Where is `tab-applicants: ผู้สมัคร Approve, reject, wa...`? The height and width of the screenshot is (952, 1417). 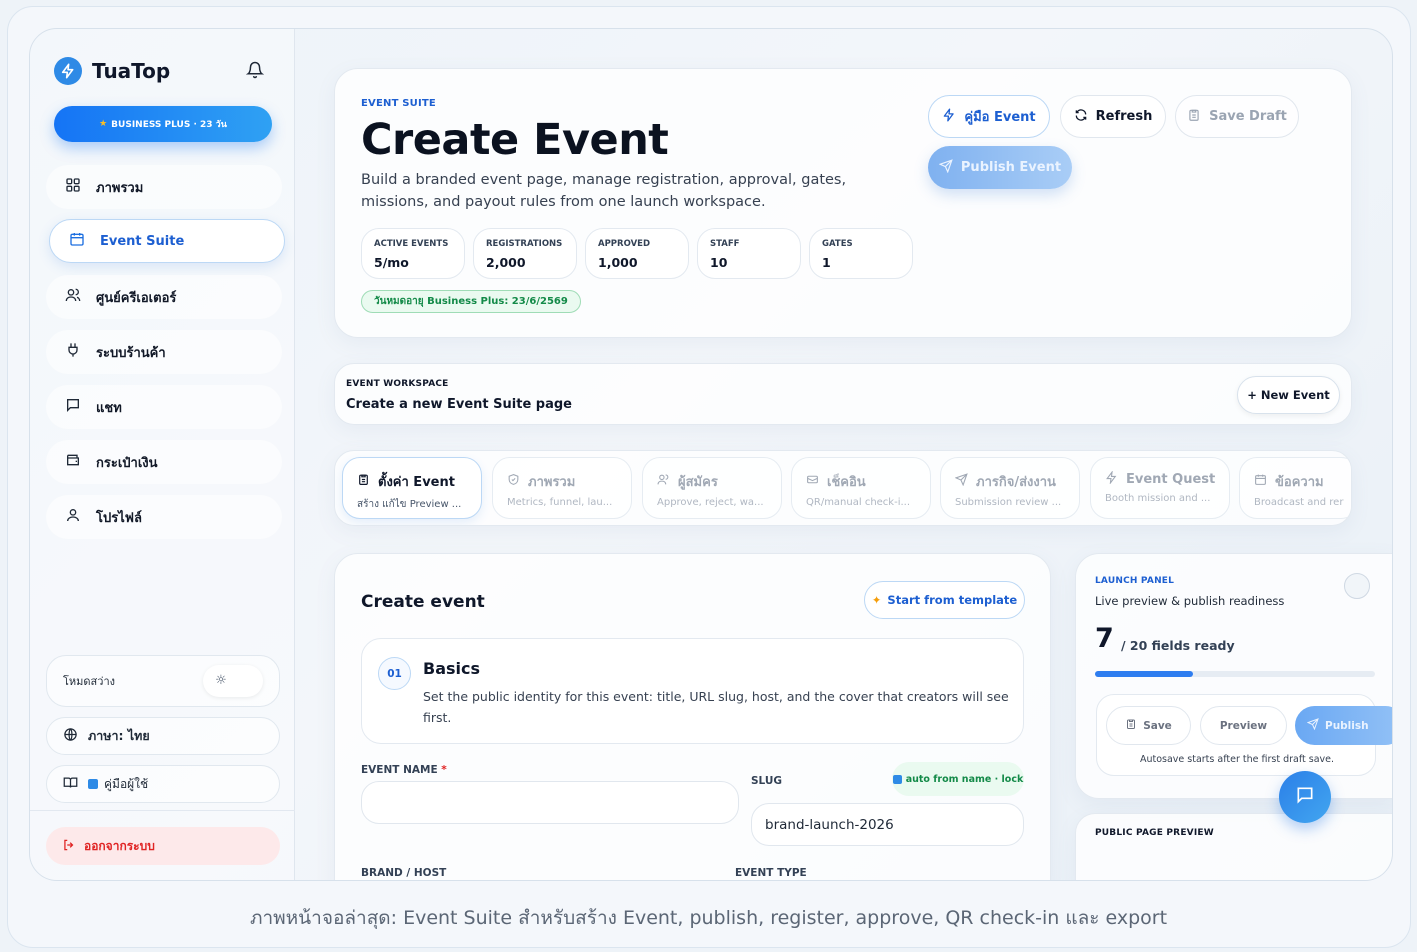 tab-applicants: ผู้สมัคร Approve, reject, wa... is located at coordinates (712, 488).